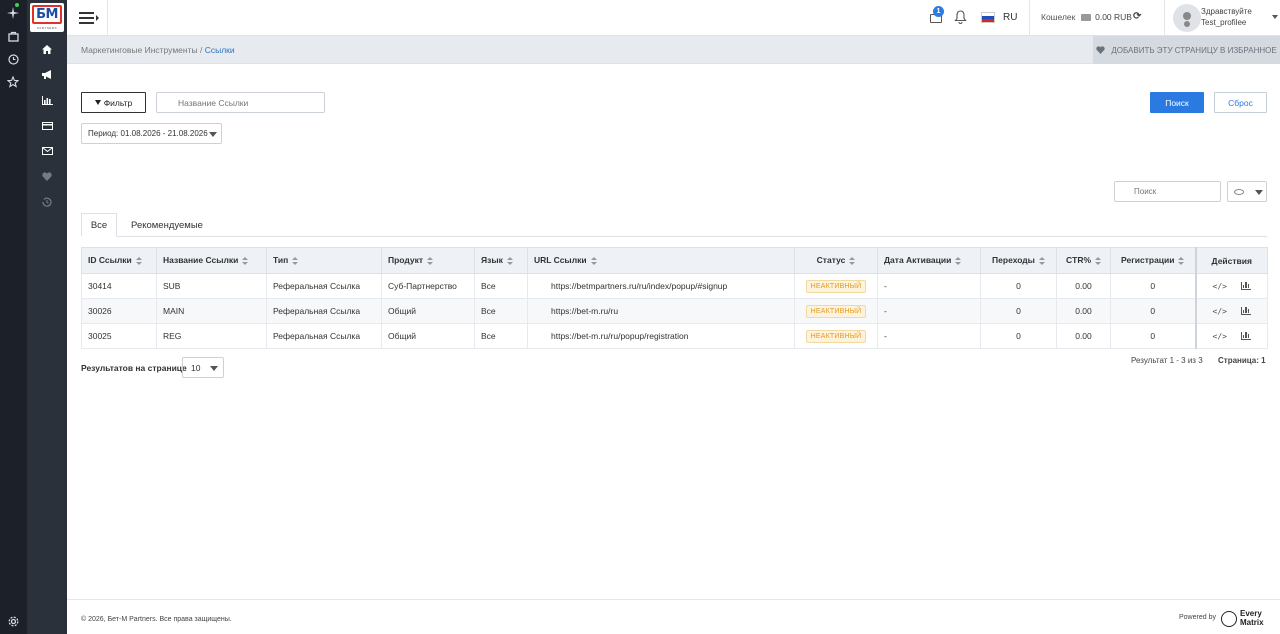  Describe the element at coordinates (1187, 18) in the screenshot. I see `avatar` at that location.